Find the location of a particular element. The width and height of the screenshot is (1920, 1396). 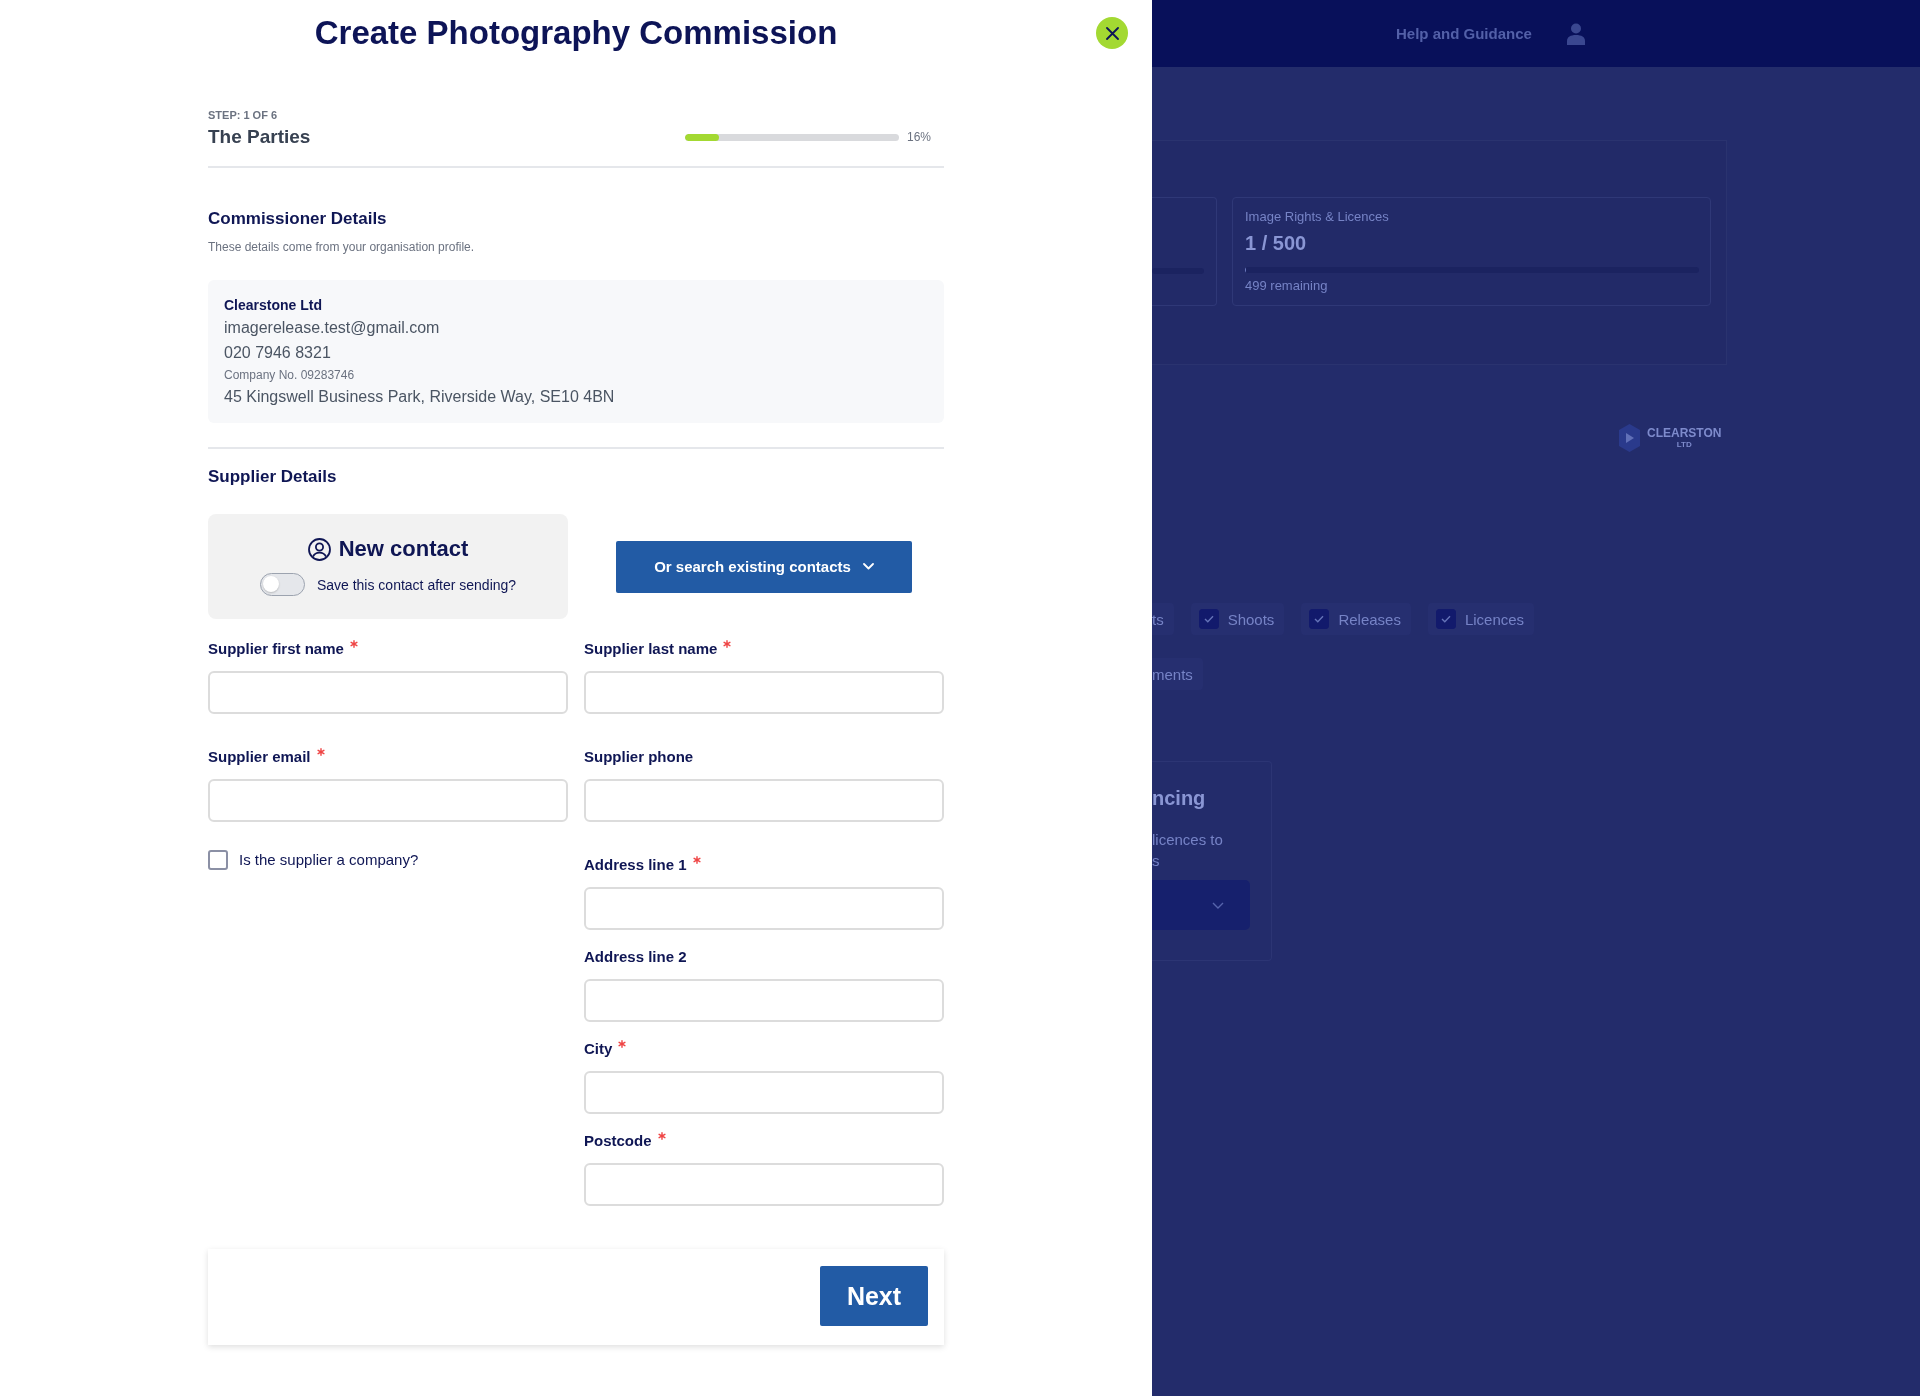

field-label: Supplier first name is located at coordinates (276, 649).